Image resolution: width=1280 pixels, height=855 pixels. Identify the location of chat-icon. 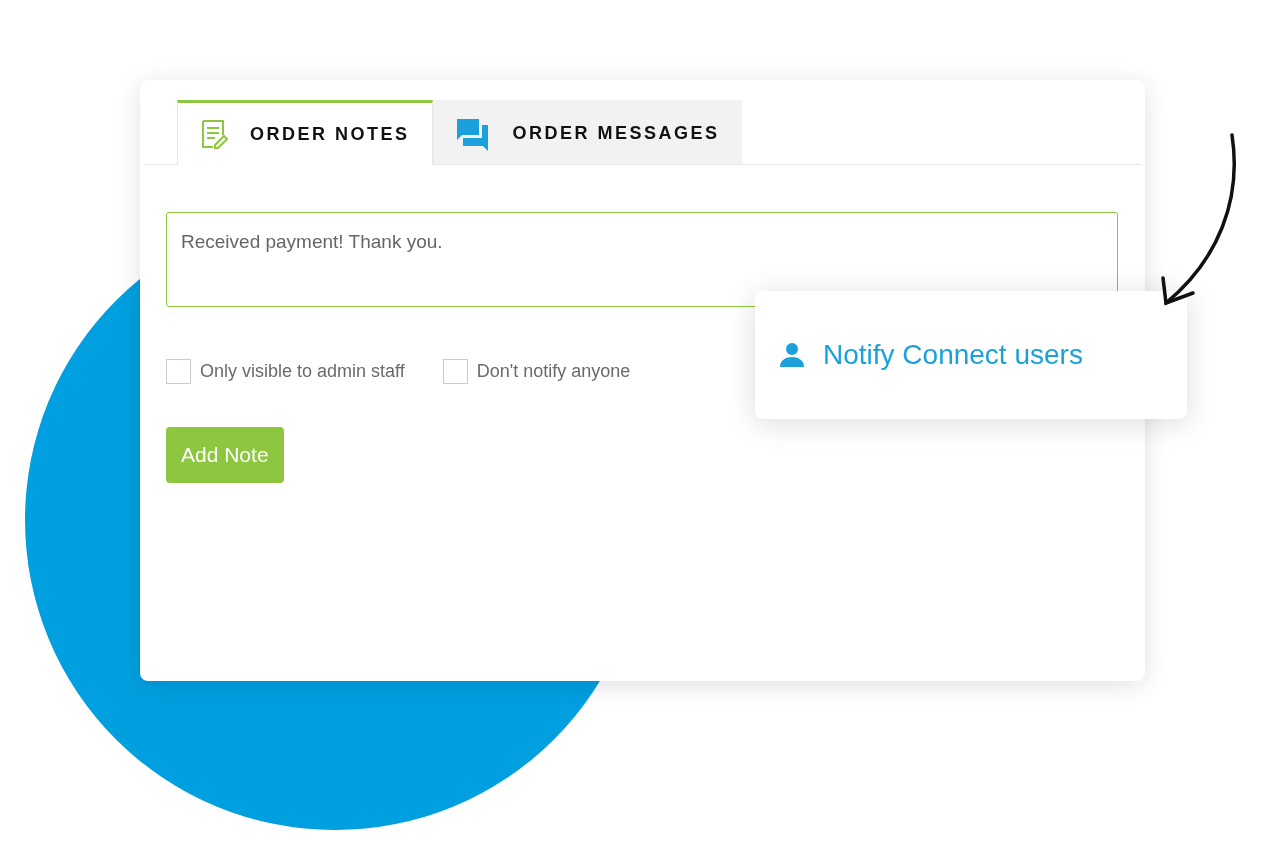
(472, 133).